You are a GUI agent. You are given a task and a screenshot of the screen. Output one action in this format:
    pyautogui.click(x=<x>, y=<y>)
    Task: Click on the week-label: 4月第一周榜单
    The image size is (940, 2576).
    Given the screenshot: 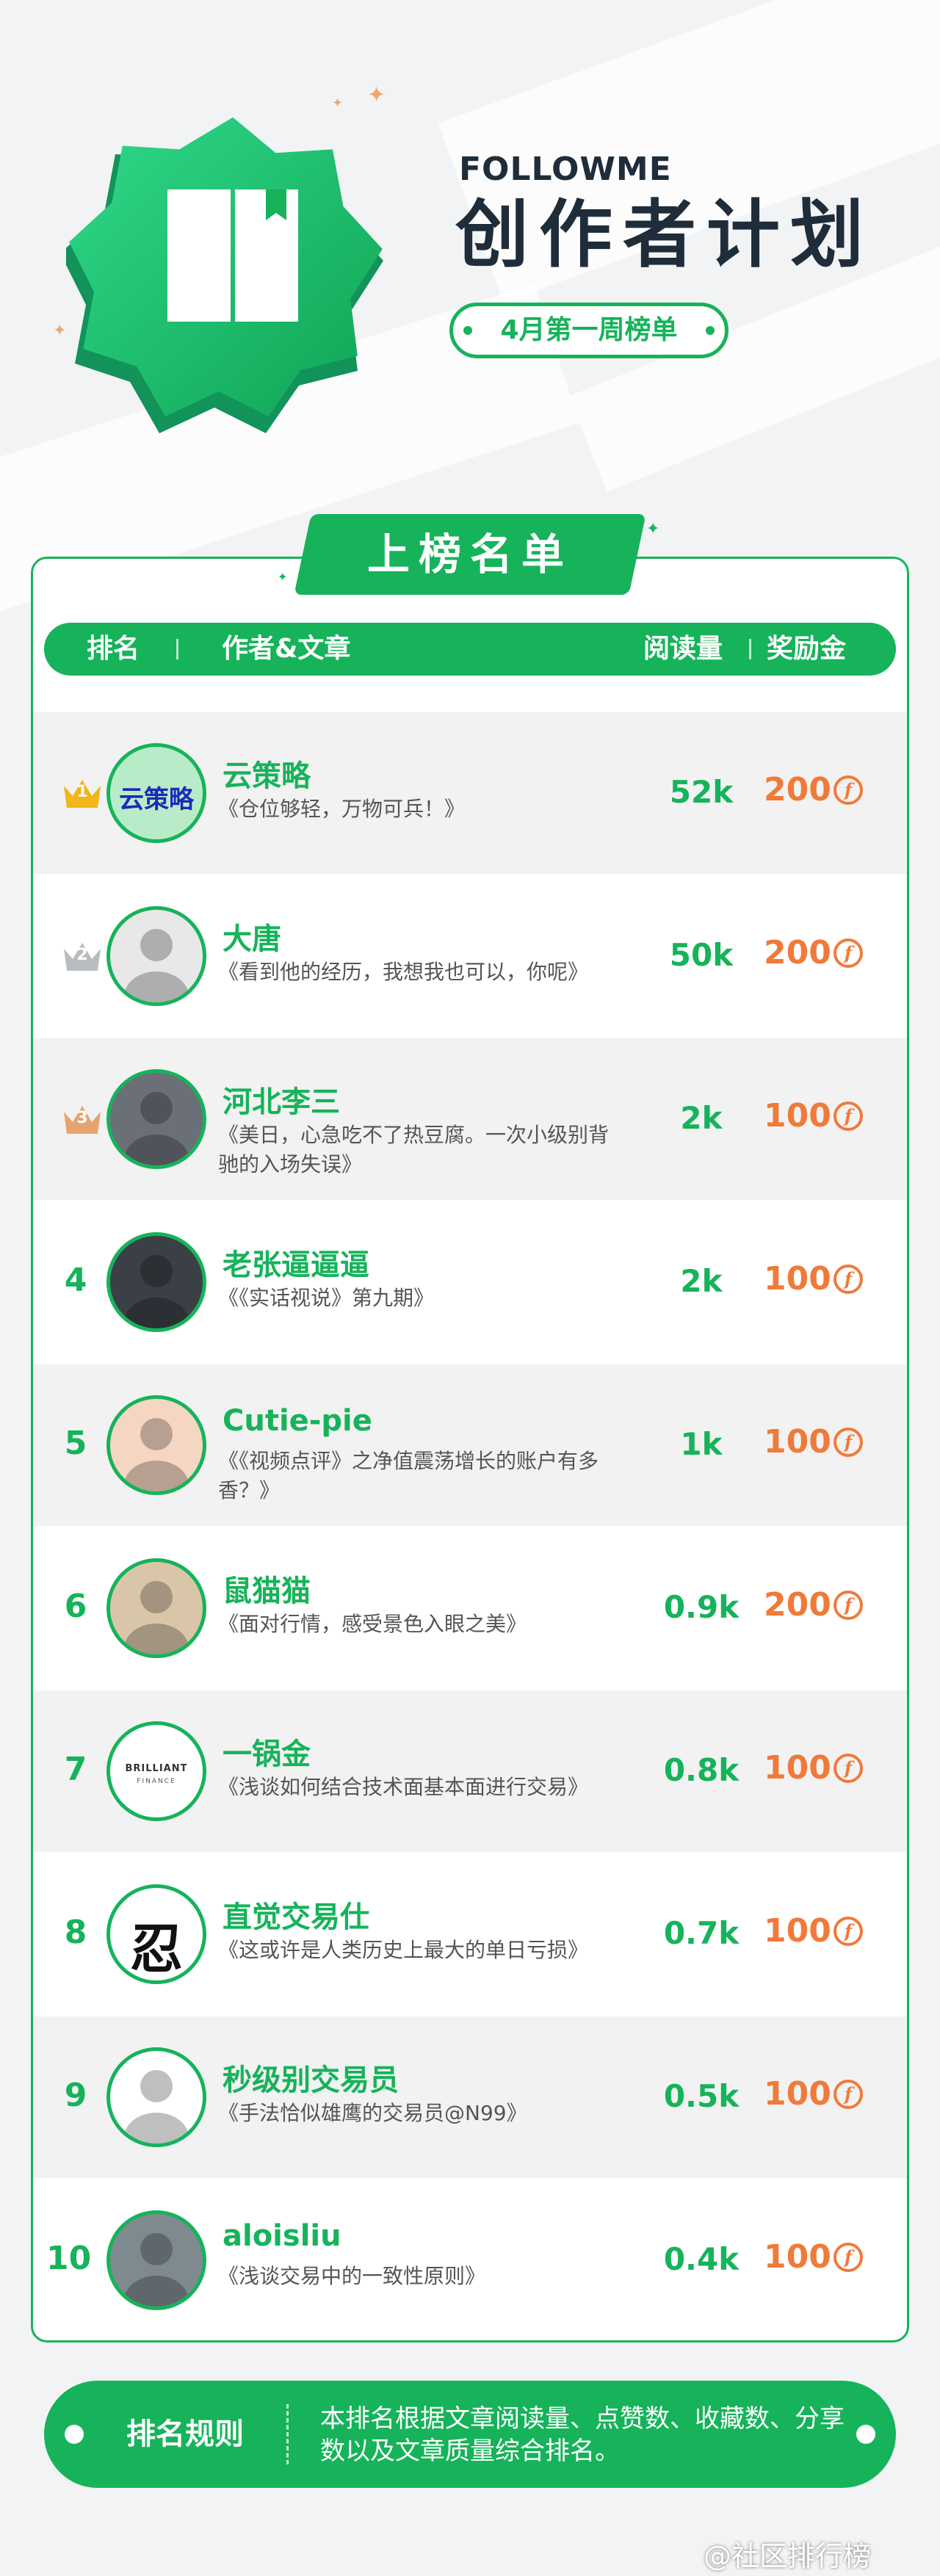 What is the action you would take?
    pyautogui.click(x=589, y=330)
    